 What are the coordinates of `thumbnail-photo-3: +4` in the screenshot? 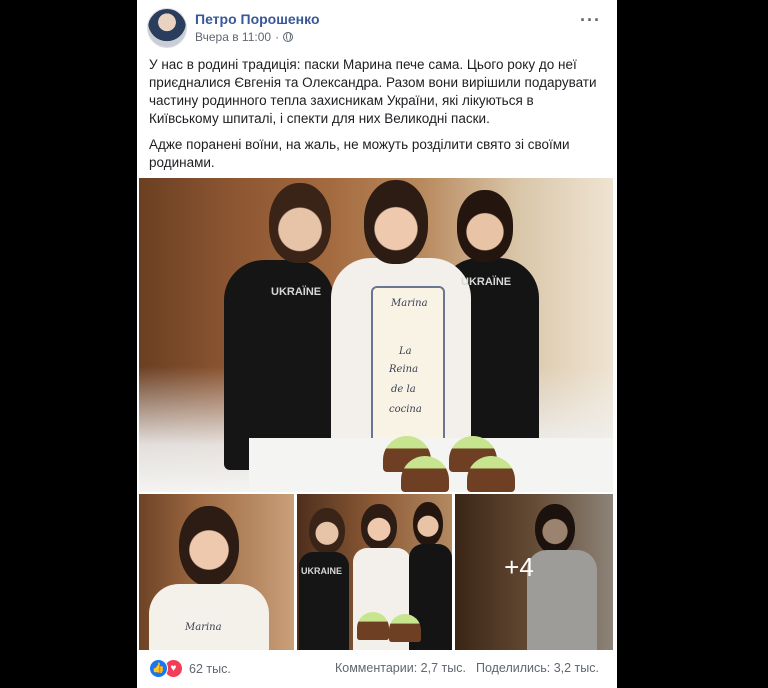 It's located at (534, 572).